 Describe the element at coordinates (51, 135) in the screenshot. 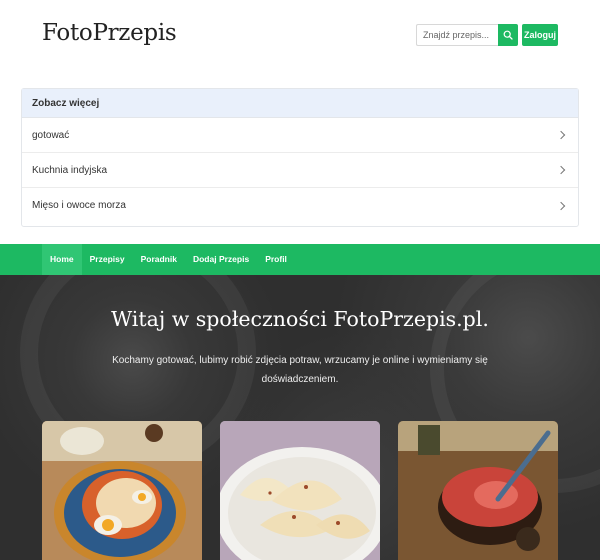

I see `see-more-item-label: gotować` at that location.